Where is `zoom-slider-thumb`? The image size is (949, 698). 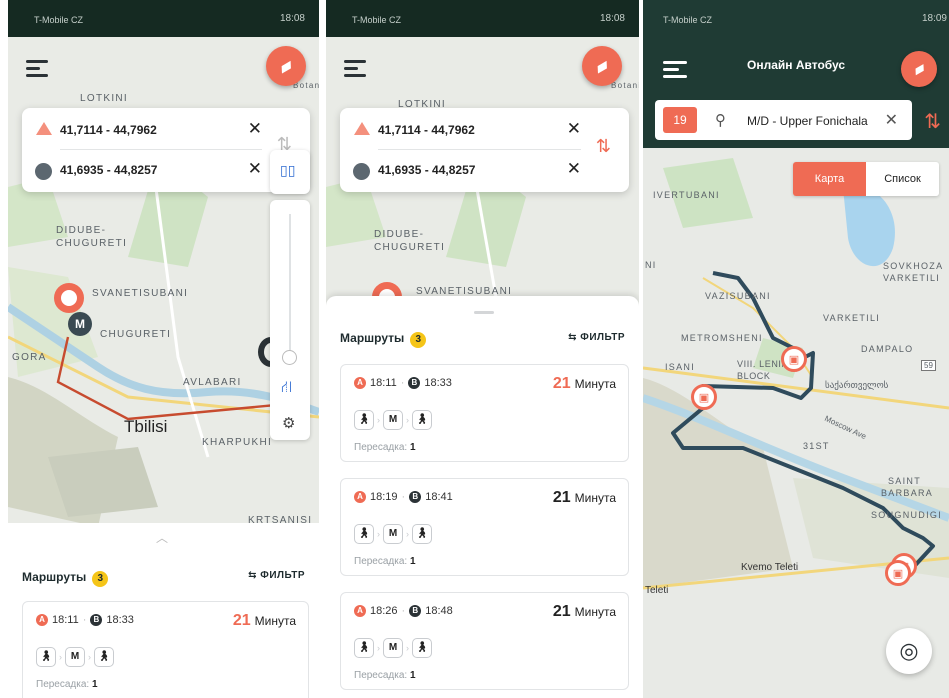 zoom-slider-thumb is located at coordinates (289, 357).